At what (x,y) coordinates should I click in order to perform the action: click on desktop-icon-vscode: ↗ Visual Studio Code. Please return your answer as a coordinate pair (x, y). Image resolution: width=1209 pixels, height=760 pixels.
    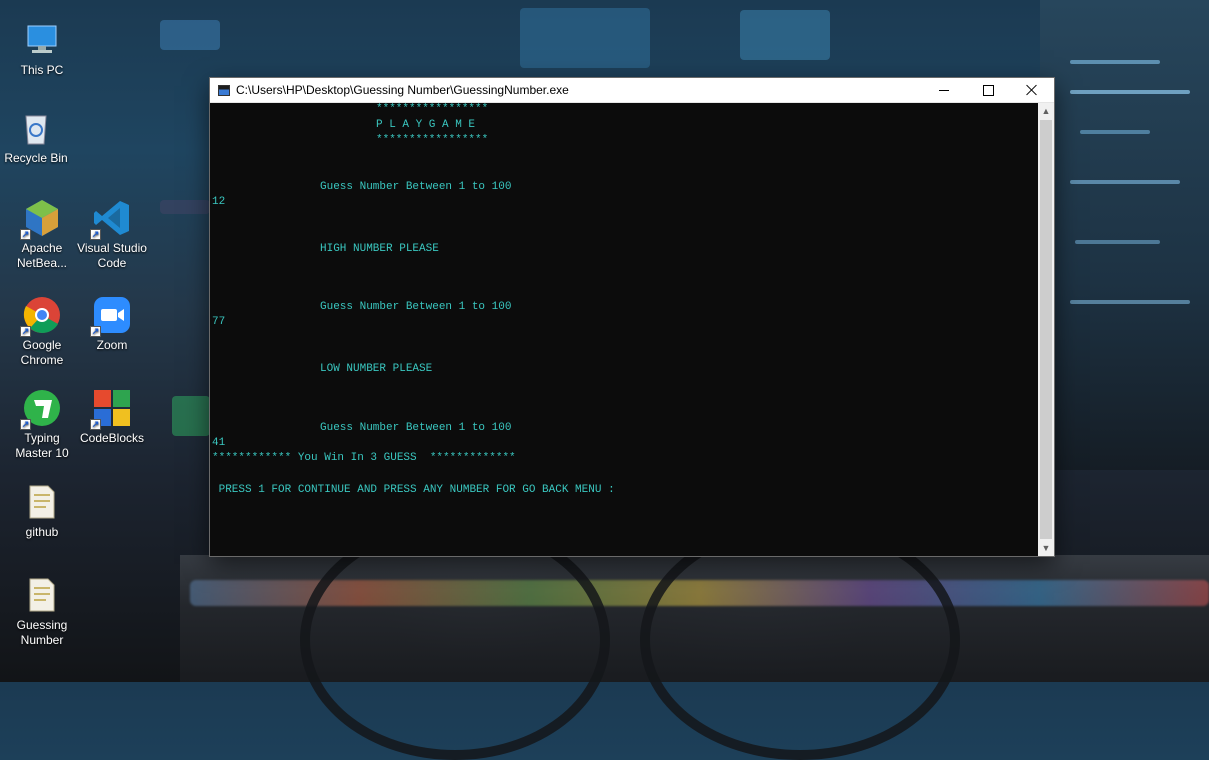
    Looking at the image, I should click on (112, 234).